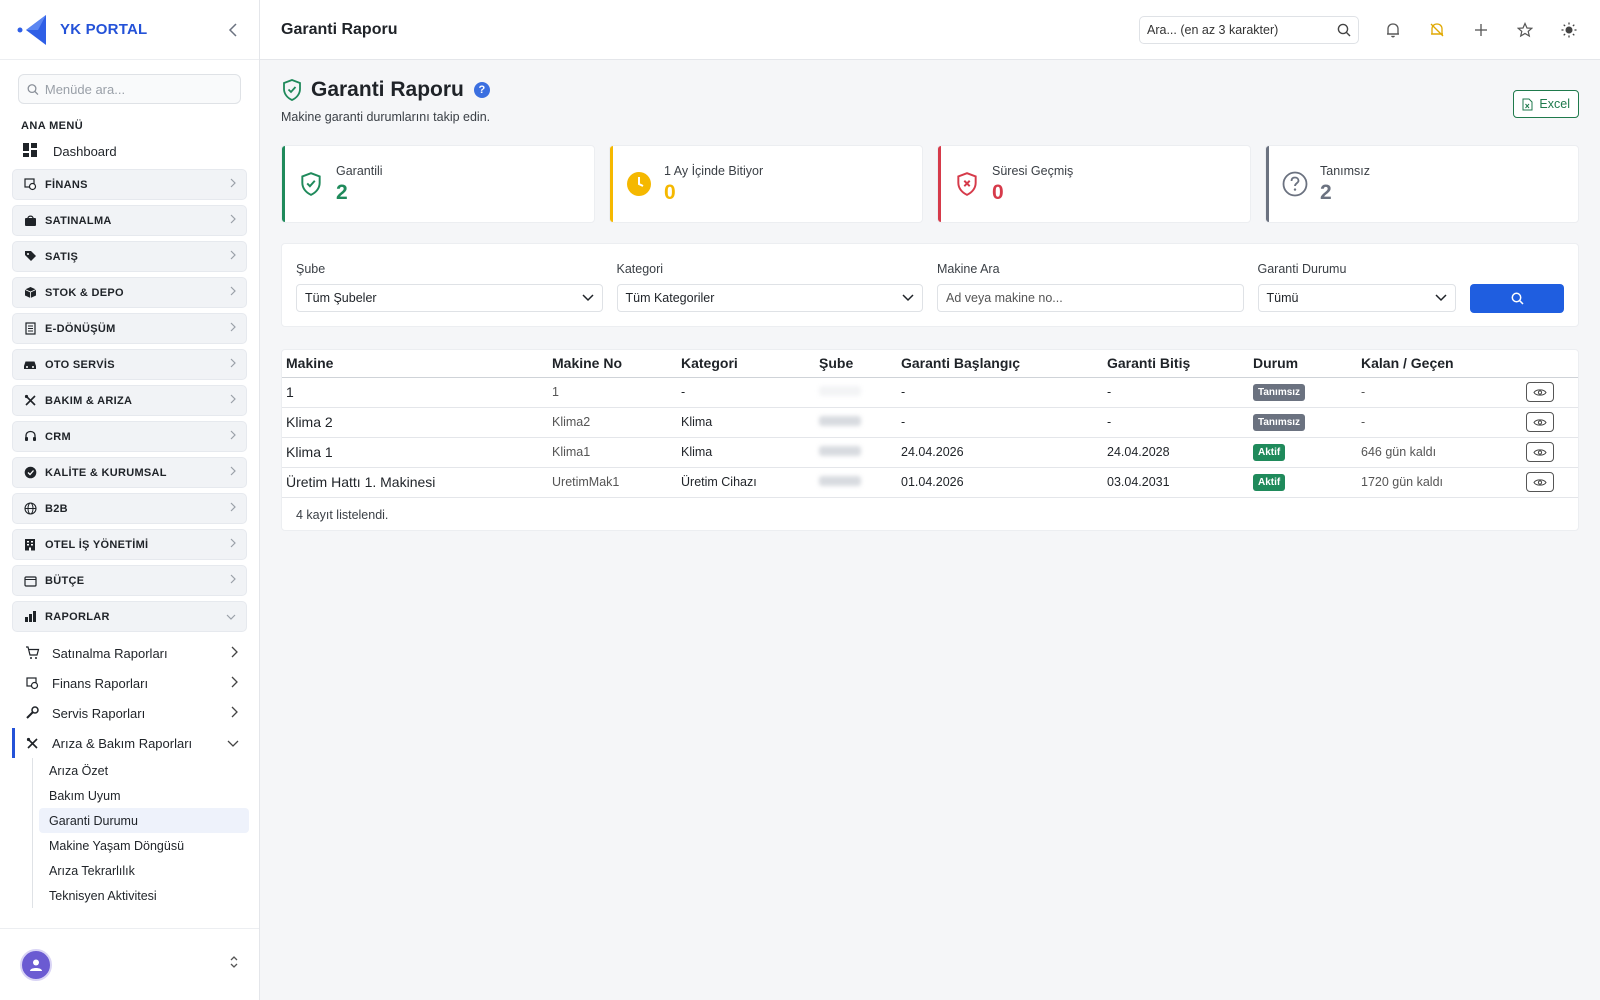  I want to click on cell-end: -, so click(1176, 392).